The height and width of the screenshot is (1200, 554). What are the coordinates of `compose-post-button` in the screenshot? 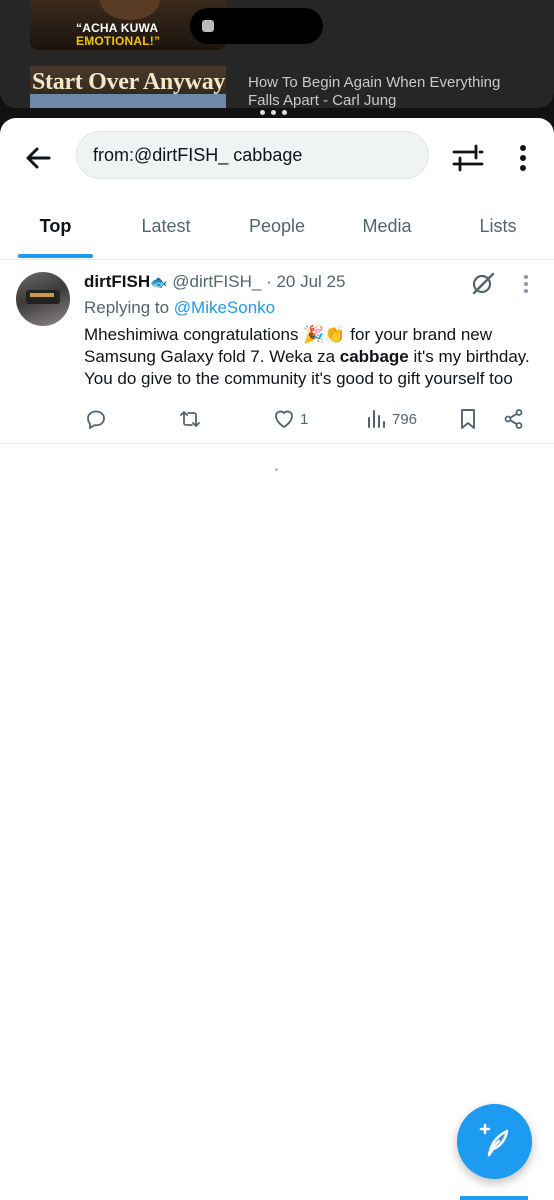 It's located at (494, 1141).